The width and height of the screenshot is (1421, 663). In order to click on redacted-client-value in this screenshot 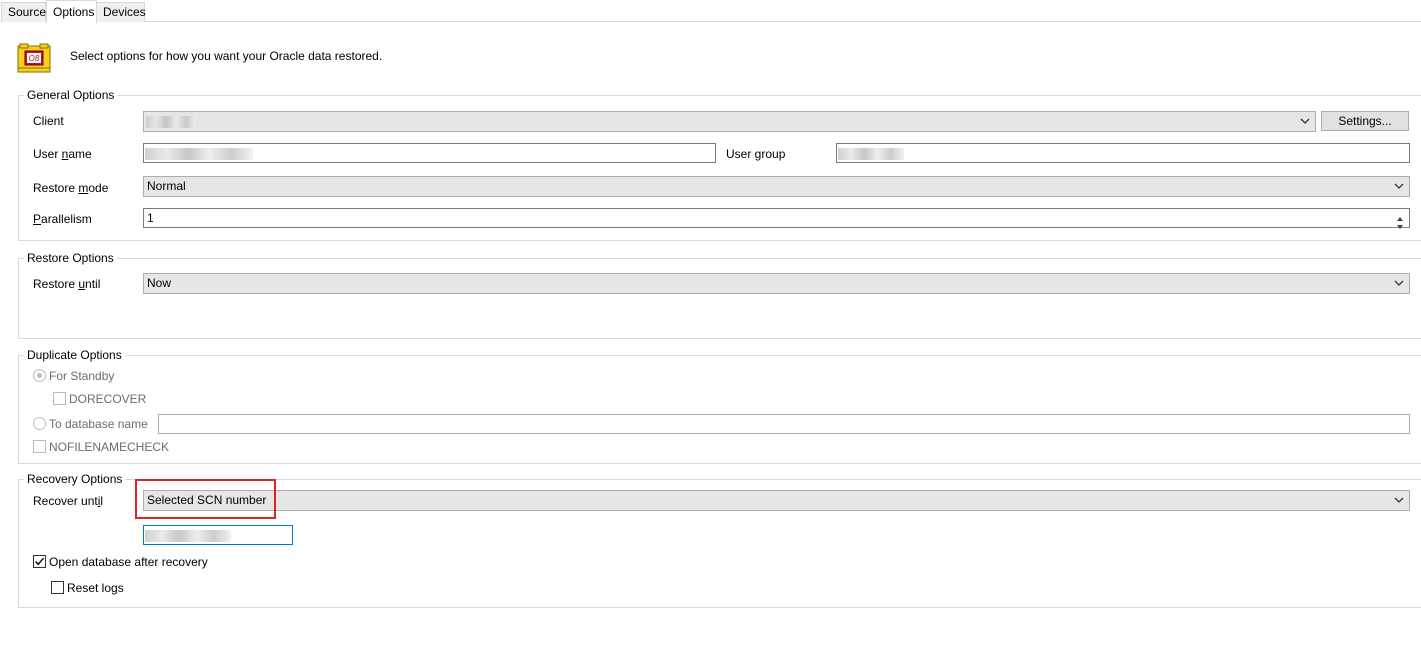, I will do `click(171, 122)`.